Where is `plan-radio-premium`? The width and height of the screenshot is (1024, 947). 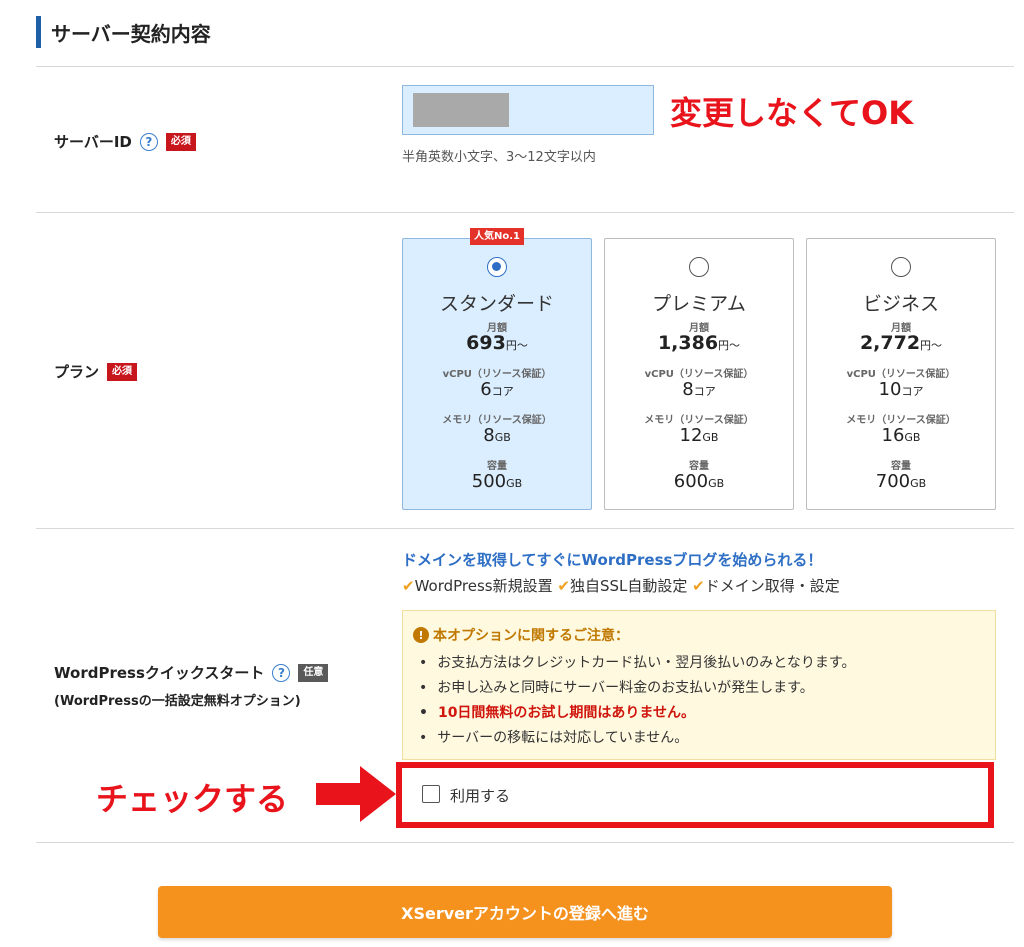
plan-radio-premium is located at coordinates (699, 267).